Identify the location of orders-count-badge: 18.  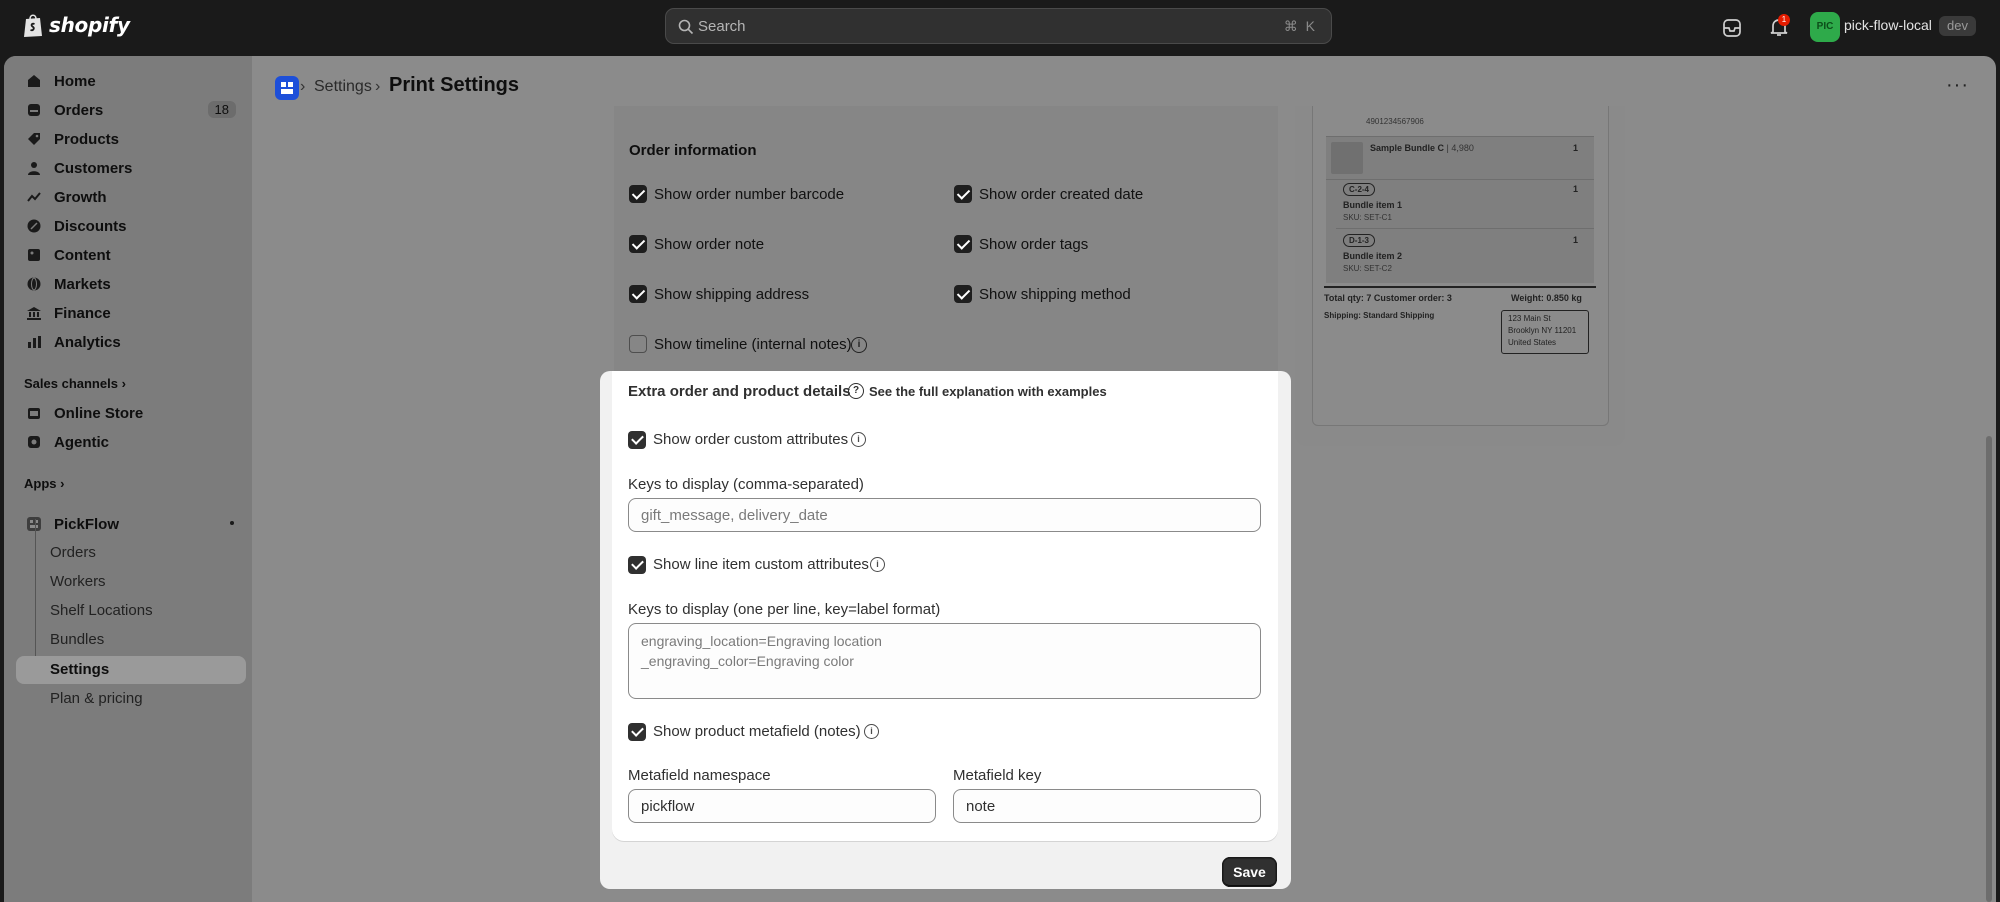
(221, 109).